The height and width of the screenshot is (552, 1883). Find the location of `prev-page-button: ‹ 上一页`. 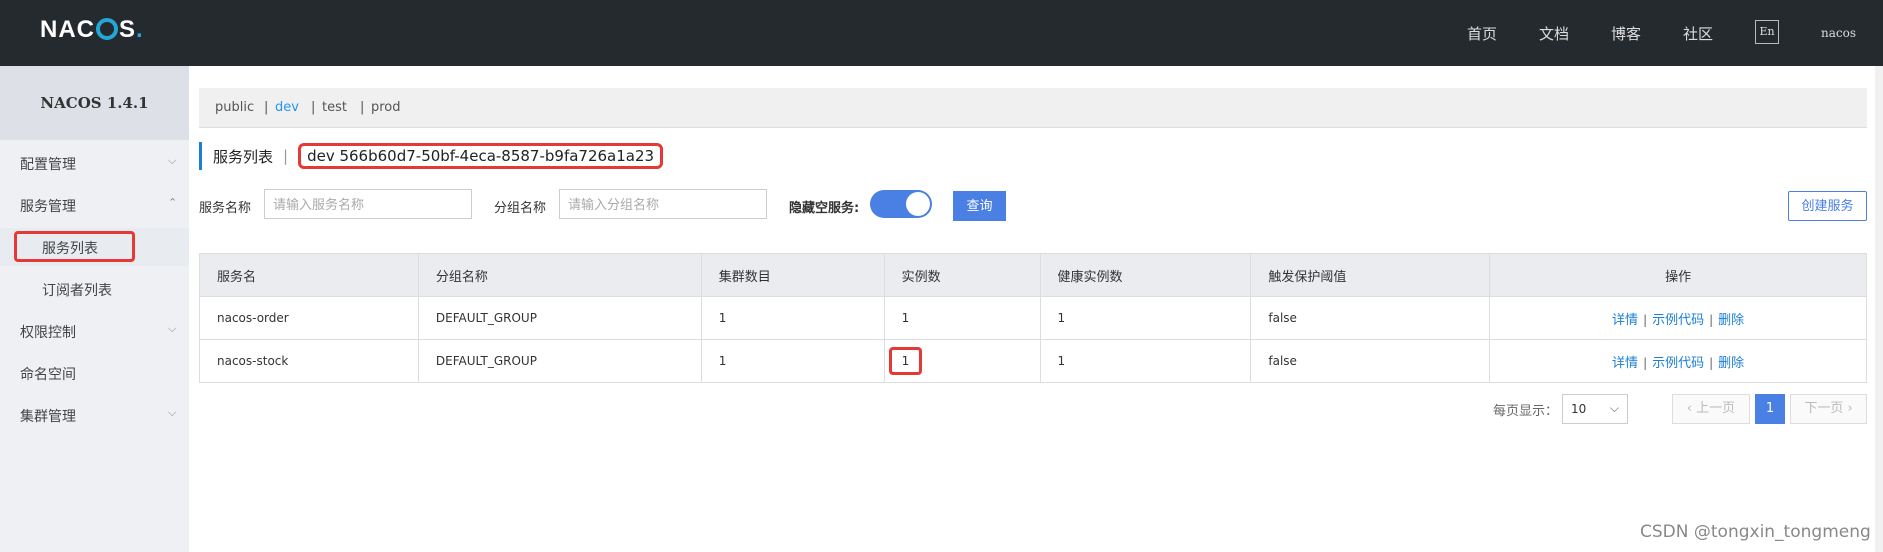

prev-page-button: ‹ 上一页 is located at coordinates (1711, 409).